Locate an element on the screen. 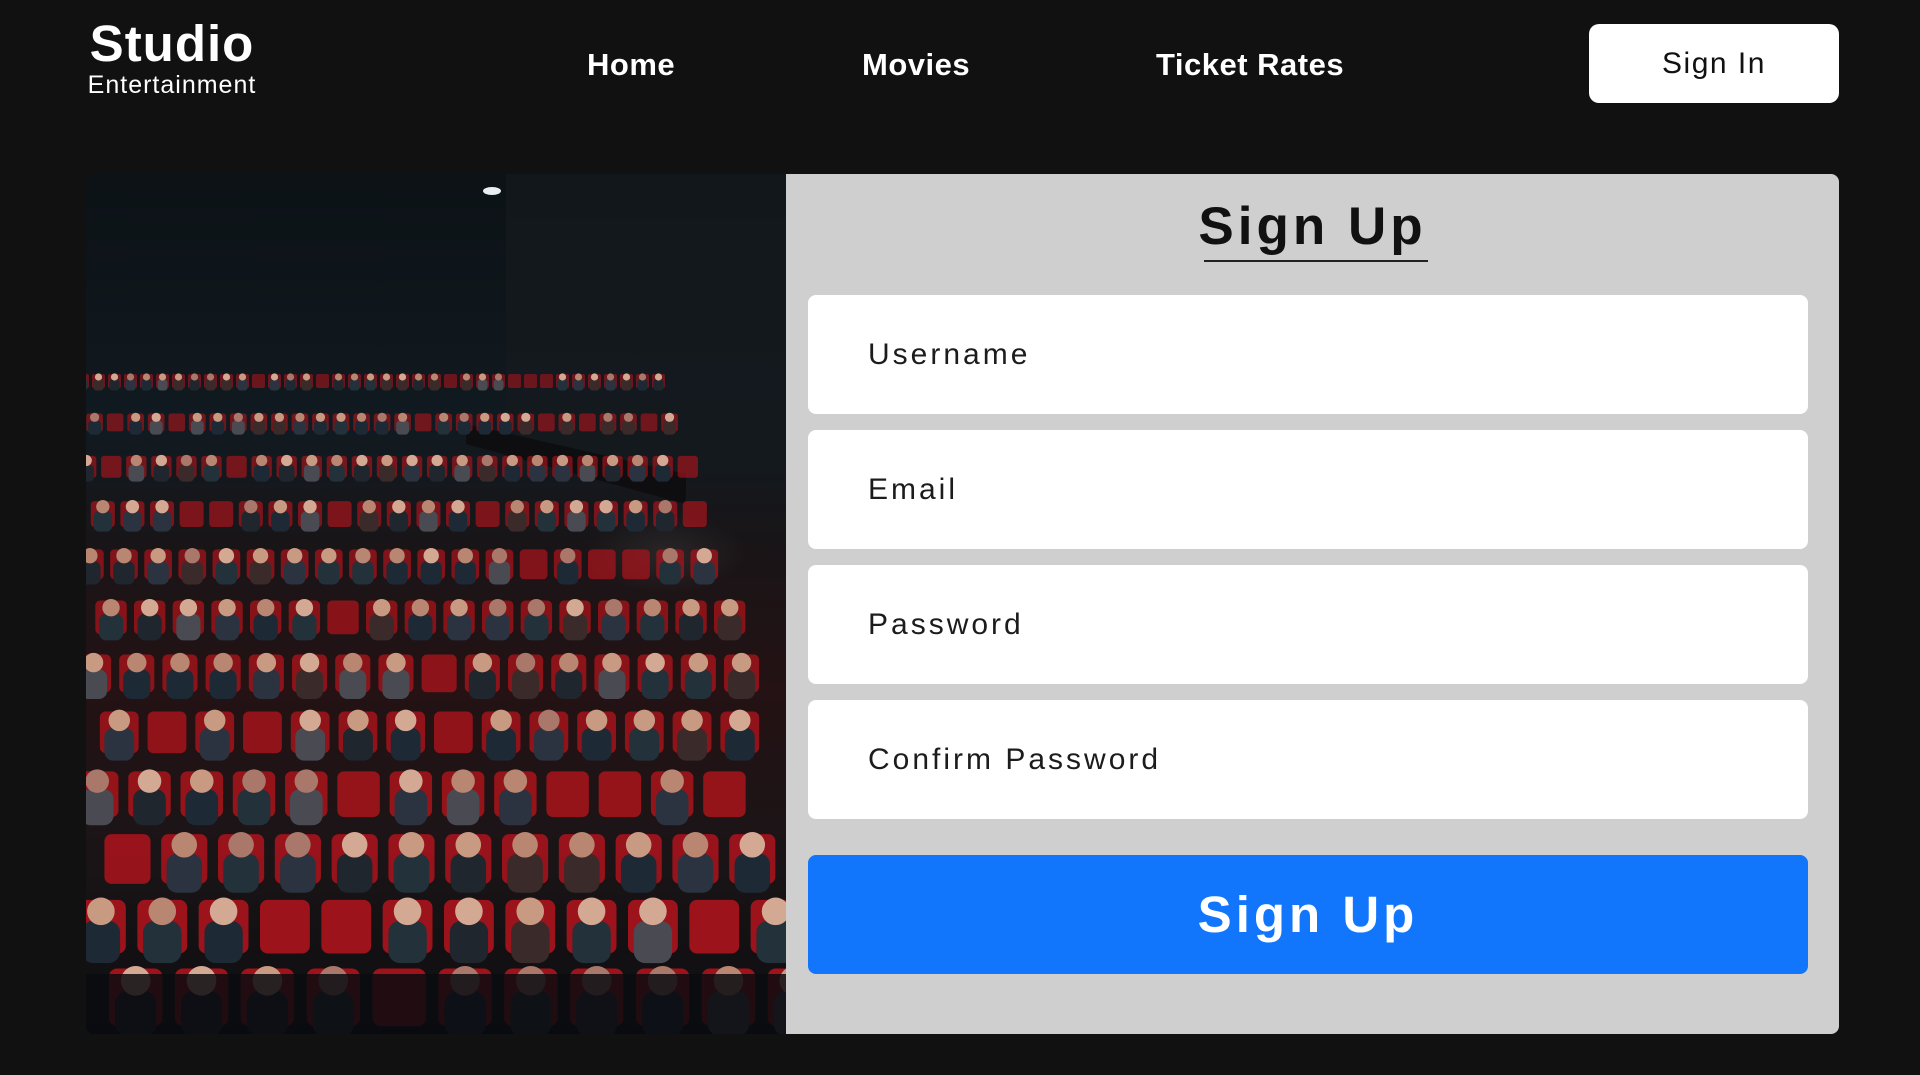 This screenshot has width=1920, height=1075. title-underline is located at coordinates (1316, 261).